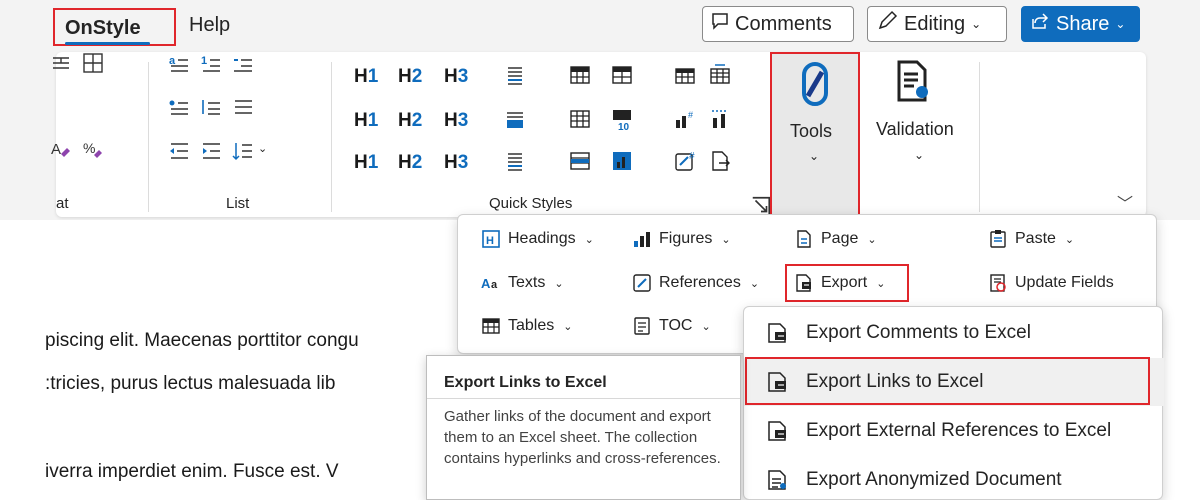 The height and width of the screenshot is (500, 1200). I want to click on table-numbered-icon: 10, so click(622, 119).